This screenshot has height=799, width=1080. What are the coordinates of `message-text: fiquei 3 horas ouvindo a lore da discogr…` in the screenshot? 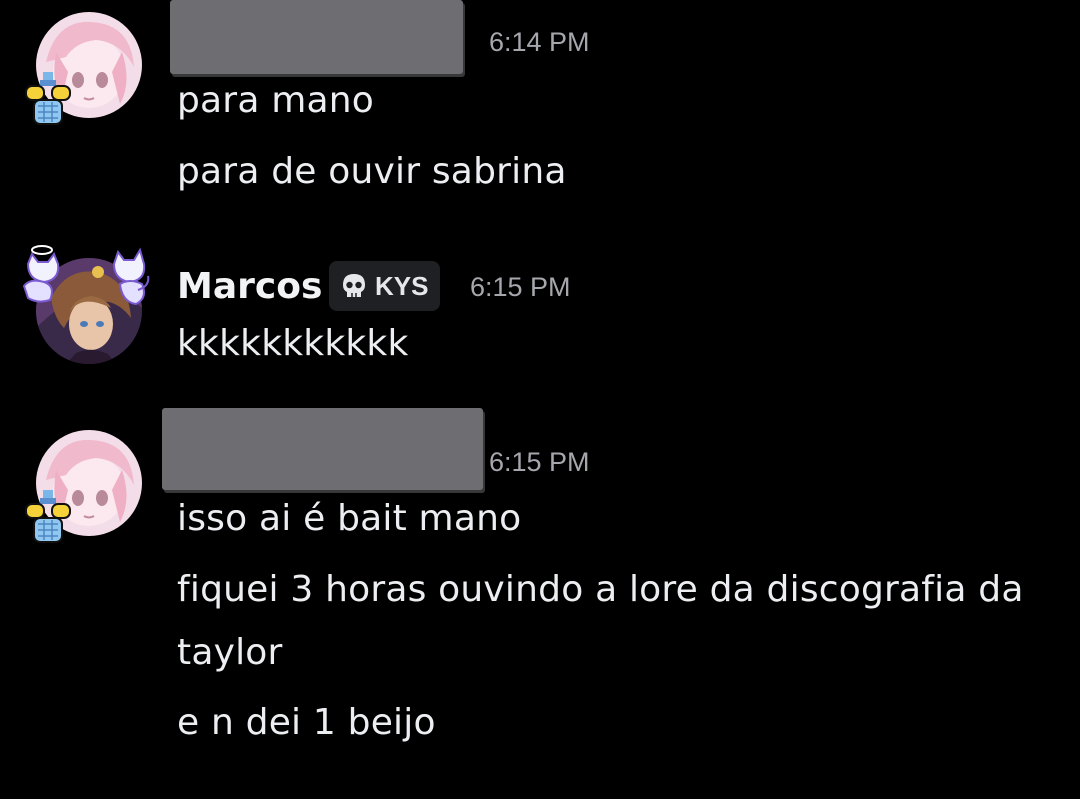 It's located at (600, 589).